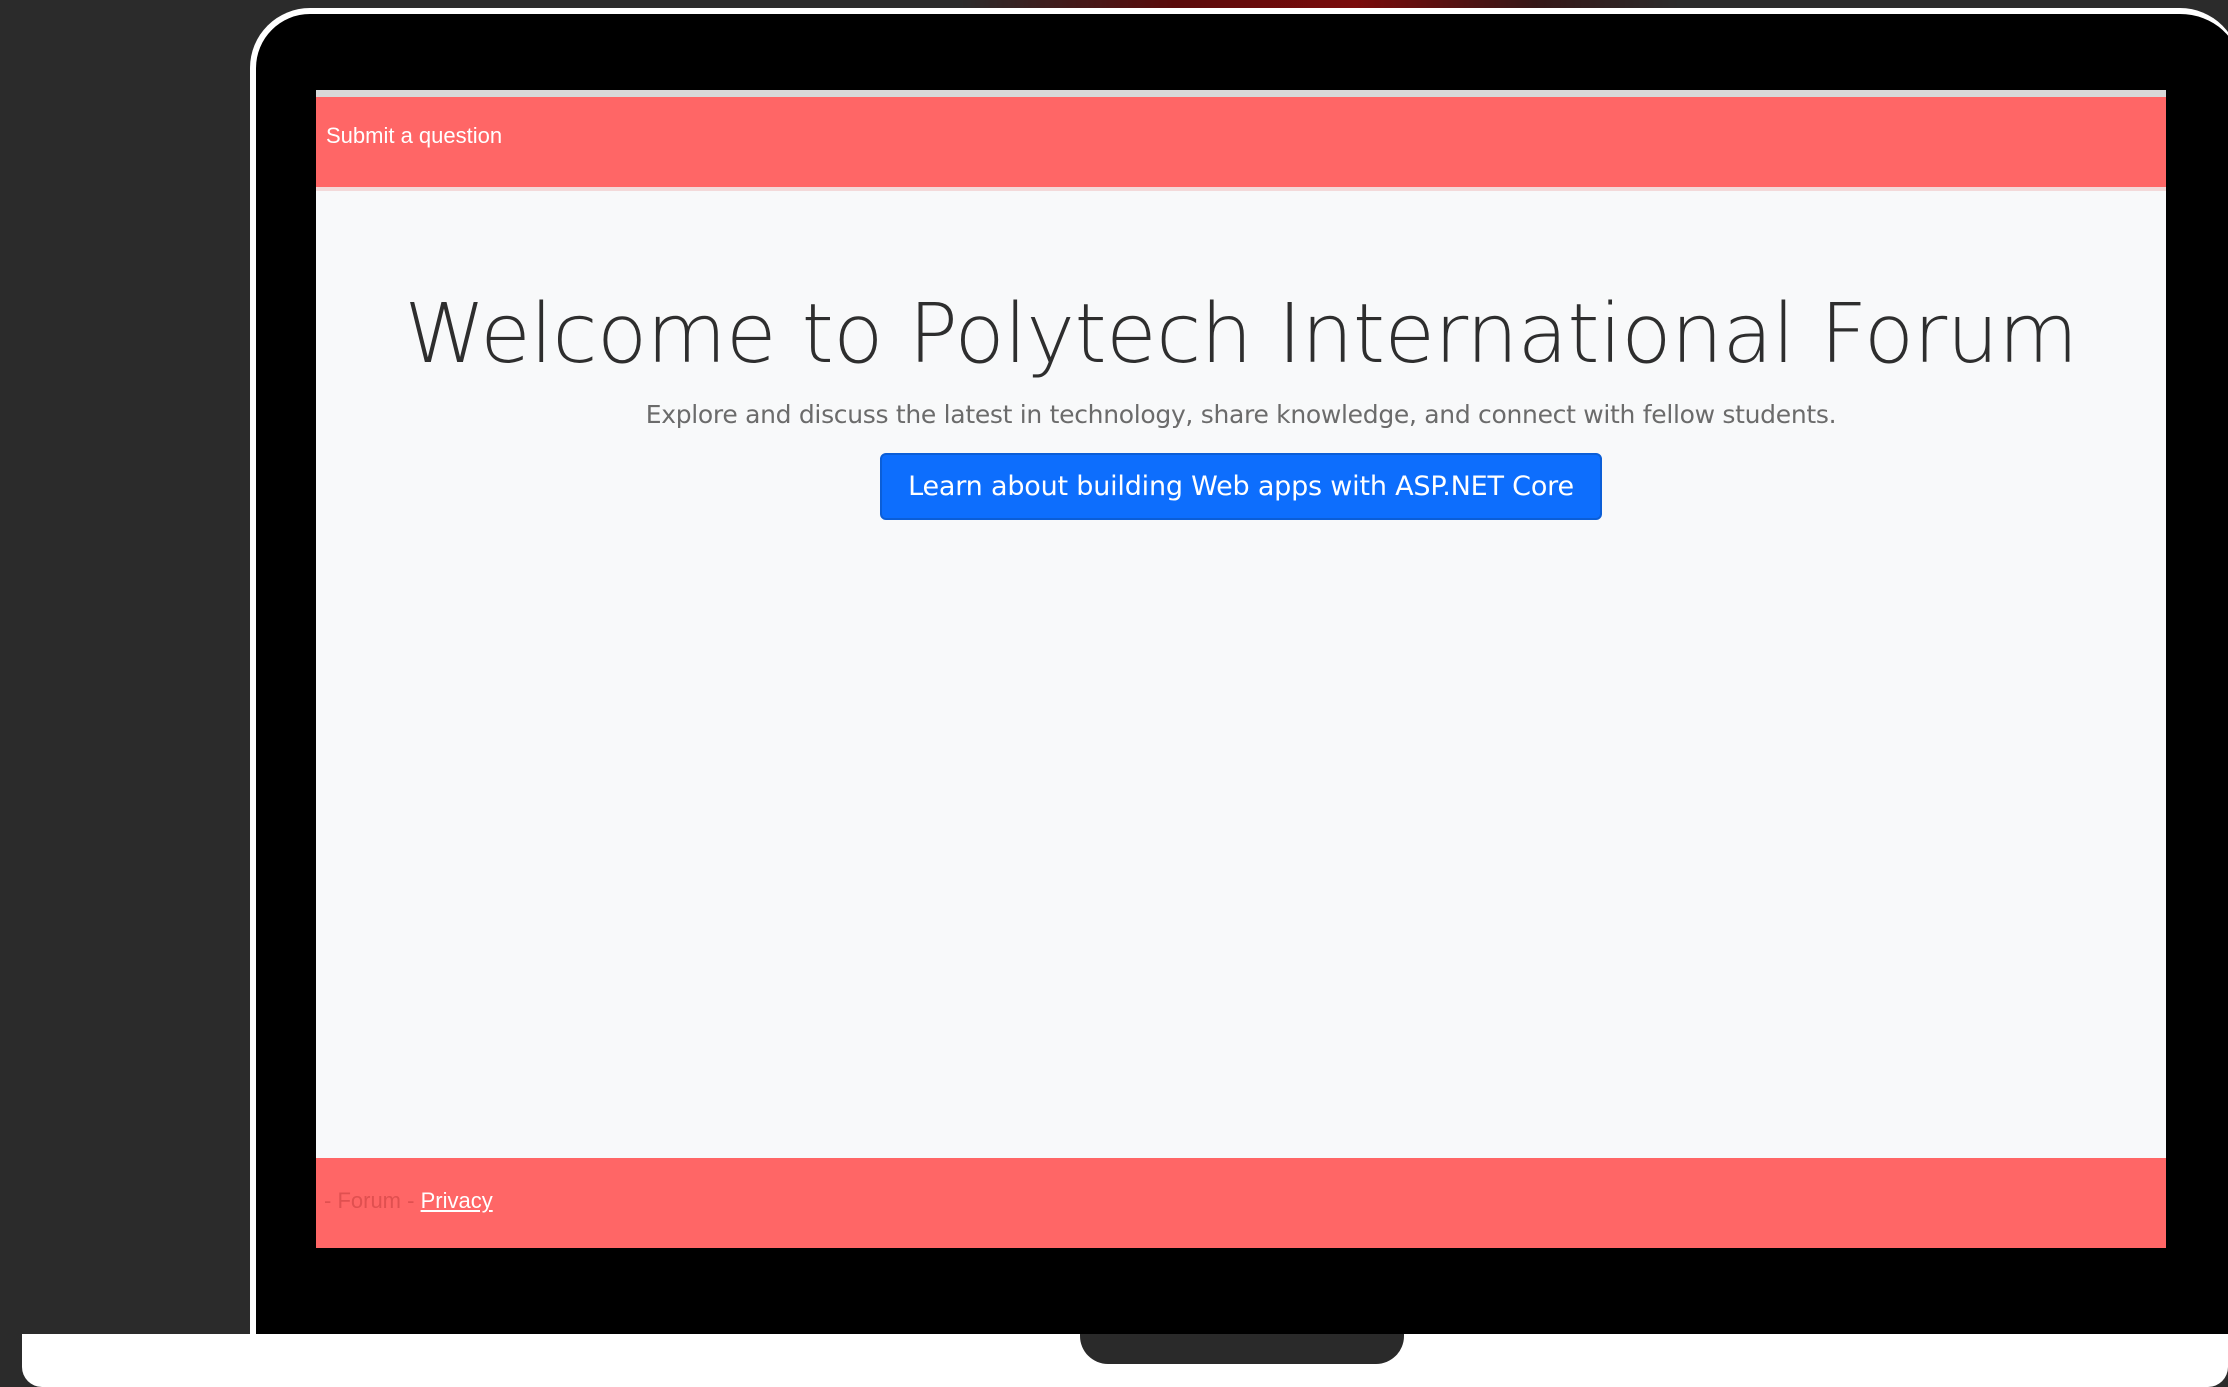 The height and width of the screenshot is (1387, 2228). What do you see at coordinates (1241, 144) in the screenshot?
I see `navbar: Submit a question` at bounding box center [1241, 144].